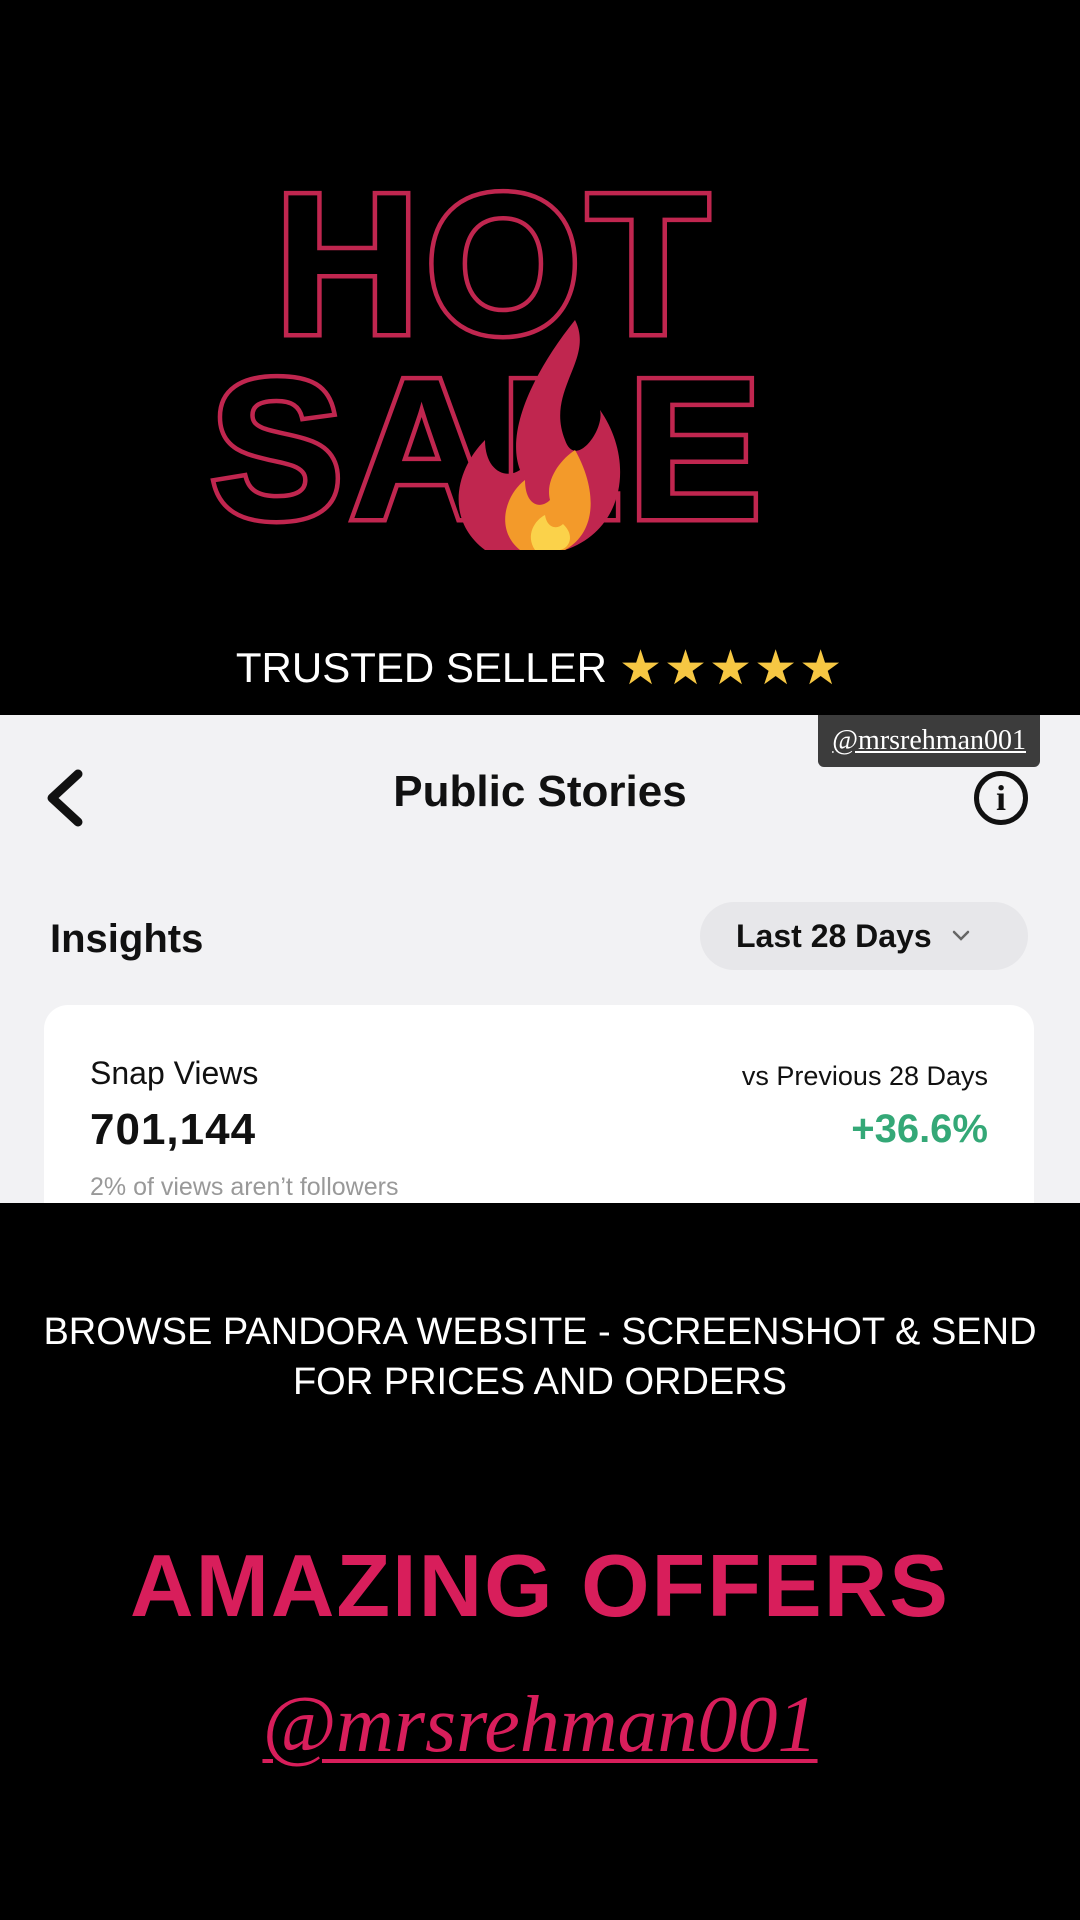 This screenshot has height=1920, width=1080. I want to click on mention-sticker: @mrsrehman001, so click(929, 741).